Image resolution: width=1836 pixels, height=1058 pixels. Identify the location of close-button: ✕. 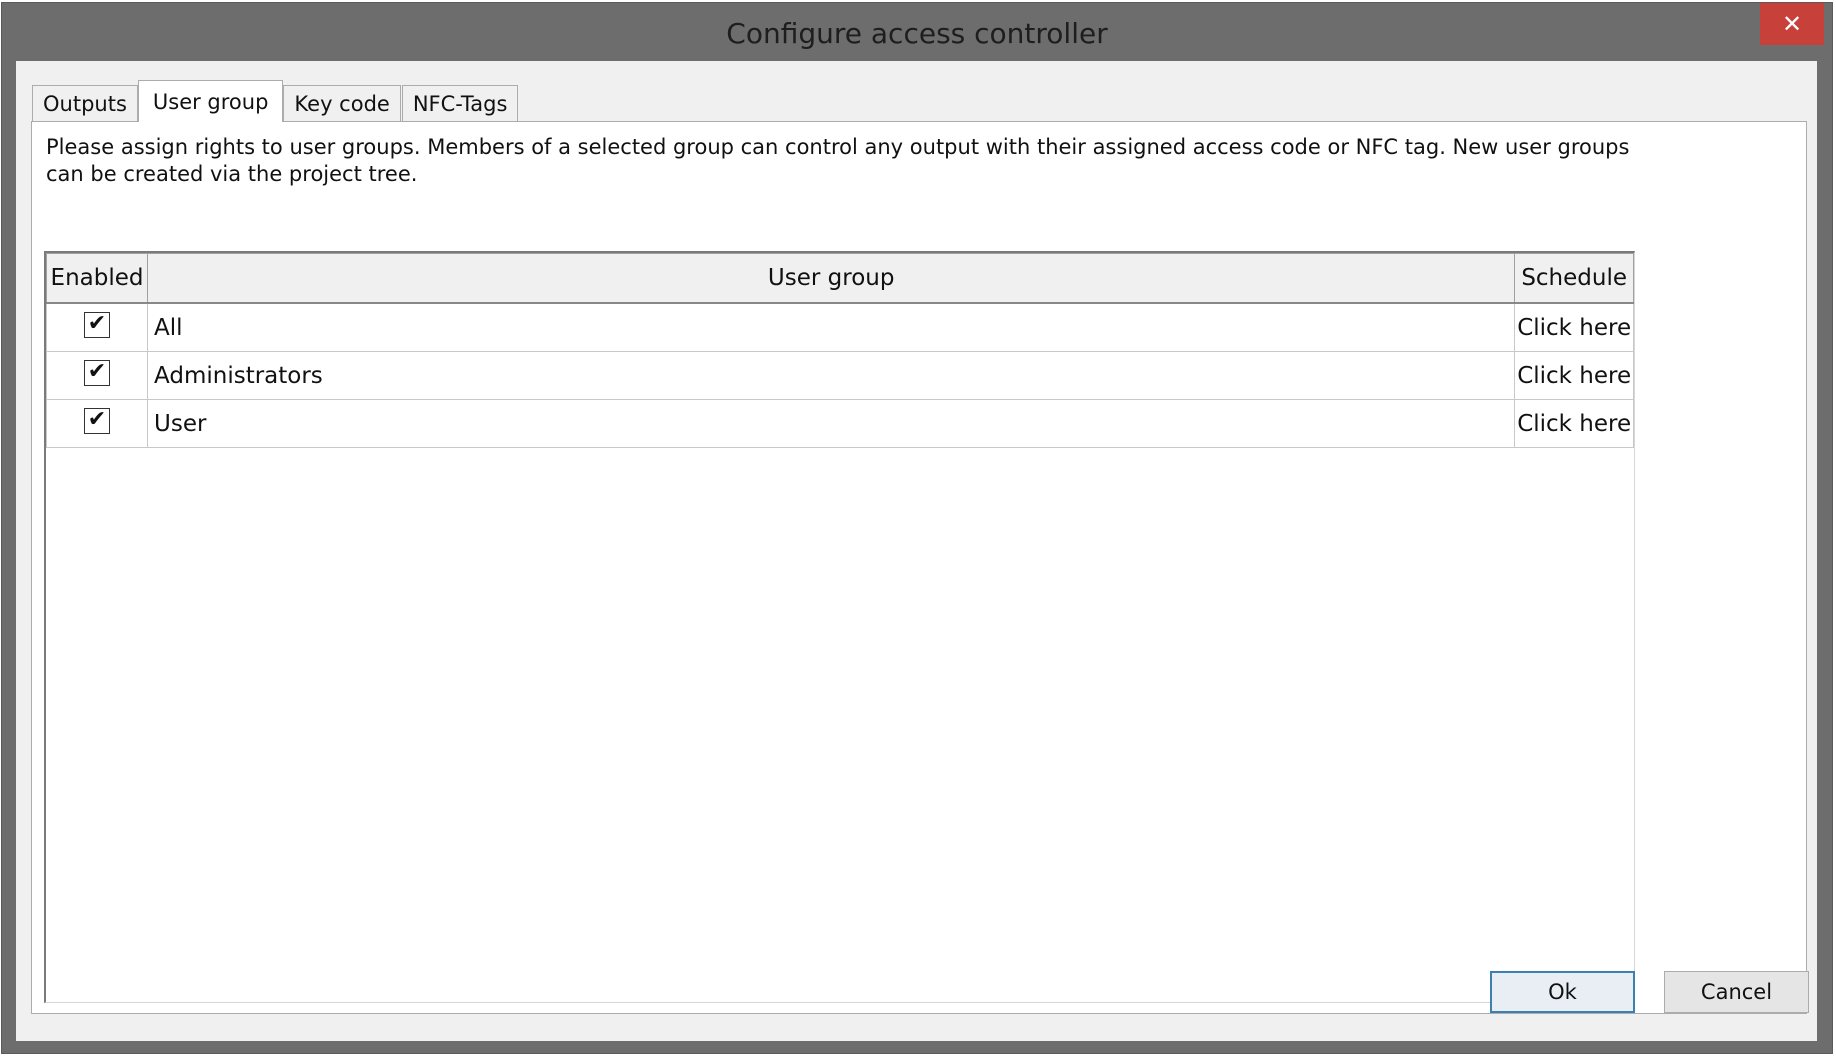
(1792, 24).